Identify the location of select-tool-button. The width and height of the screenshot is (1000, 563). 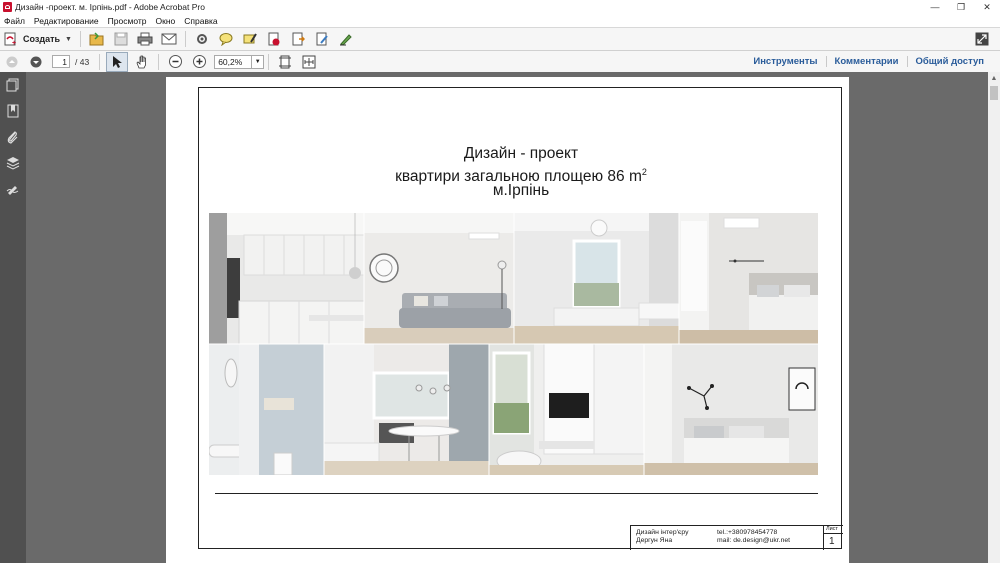
(117, 61).